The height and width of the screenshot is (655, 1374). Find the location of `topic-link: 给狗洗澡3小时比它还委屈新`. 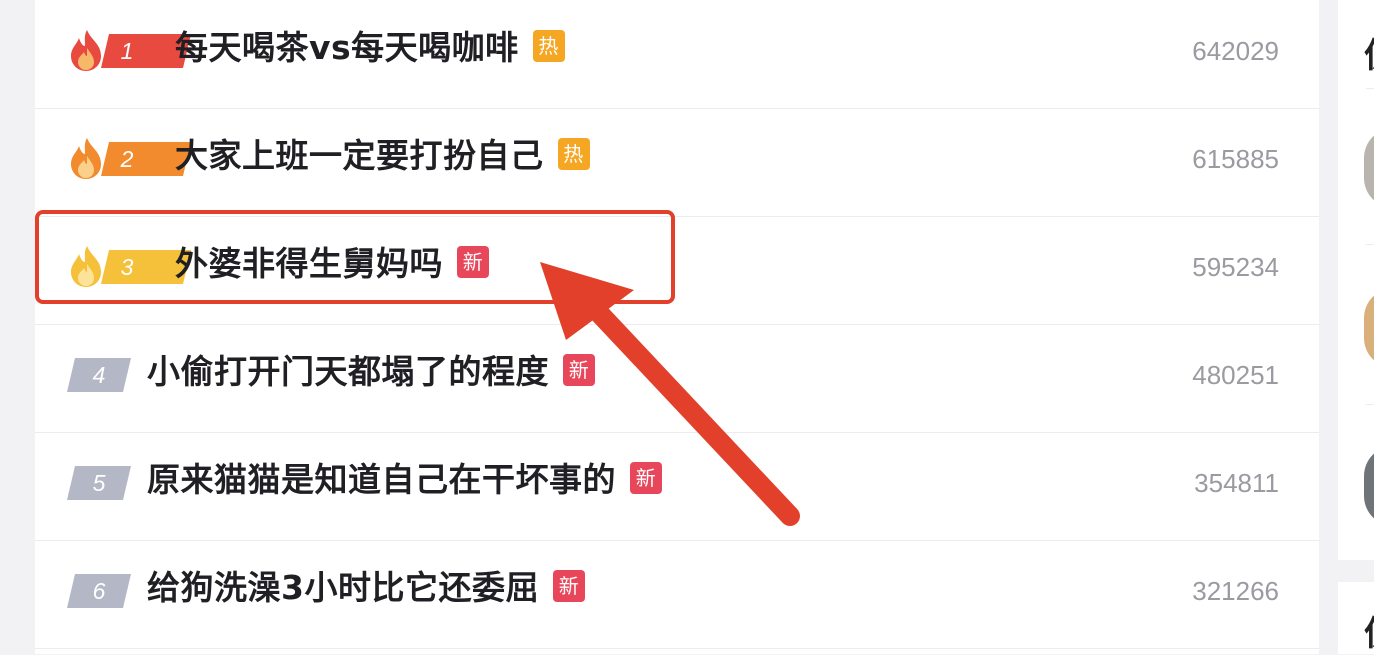

topic-link: 给狗洗澡3小时比它还委屈新 is located at coordinates (366, 588).